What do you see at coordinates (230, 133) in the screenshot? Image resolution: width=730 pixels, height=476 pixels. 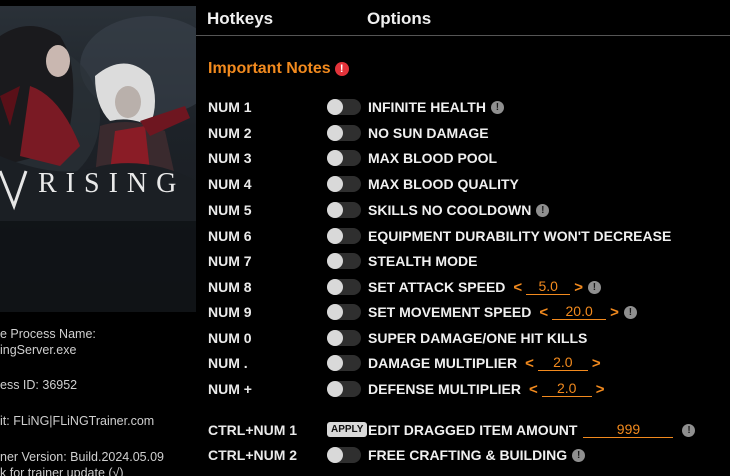 I see `hotkey-label: NUM 2` at bounding box center [230, 133].